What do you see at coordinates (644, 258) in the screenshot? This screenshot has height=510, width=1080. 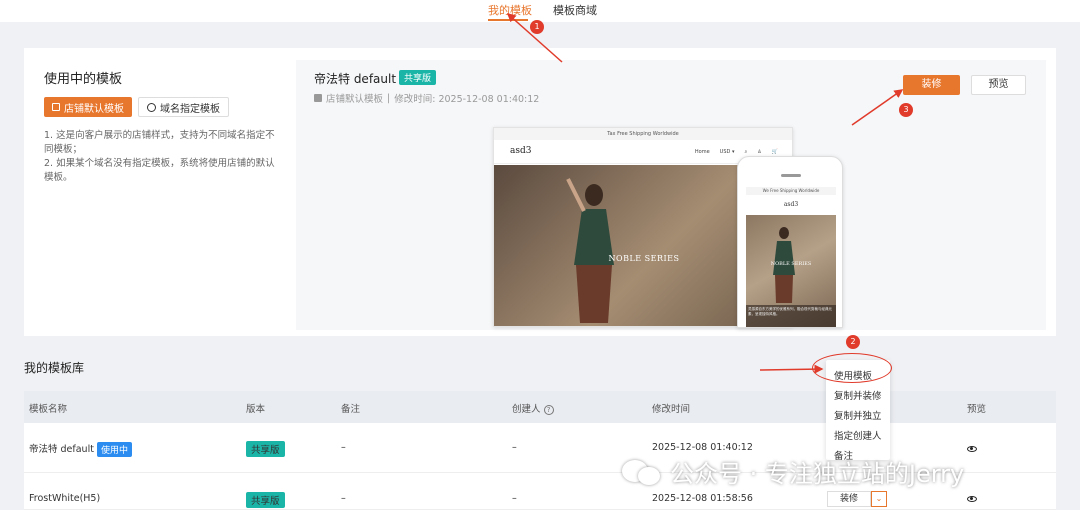 I see `mock-hero-text: NOBLE SERIES` at bounding box center [644, 258].